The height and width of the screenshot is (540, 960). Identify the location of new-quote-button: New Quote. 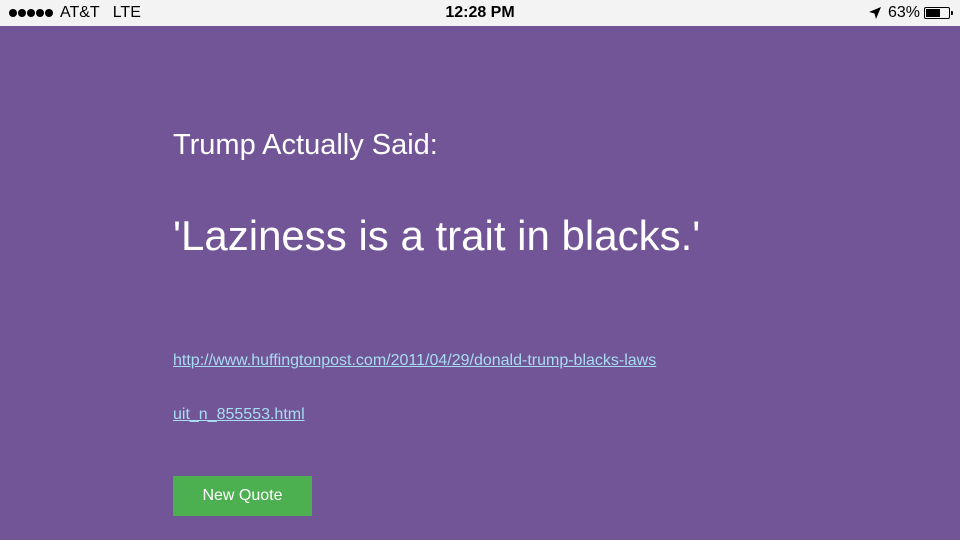
(242, 496).